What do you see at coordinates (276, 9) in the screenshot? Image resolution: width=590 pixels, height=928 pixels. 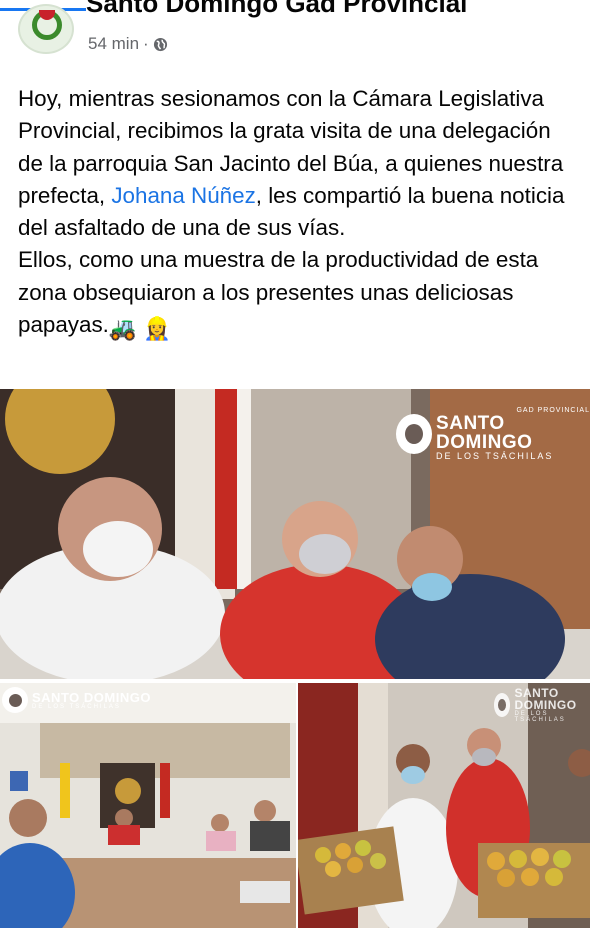 I see `page-name-link: Santo Domingo Gad Provincial` at bounding box center [276, 9].